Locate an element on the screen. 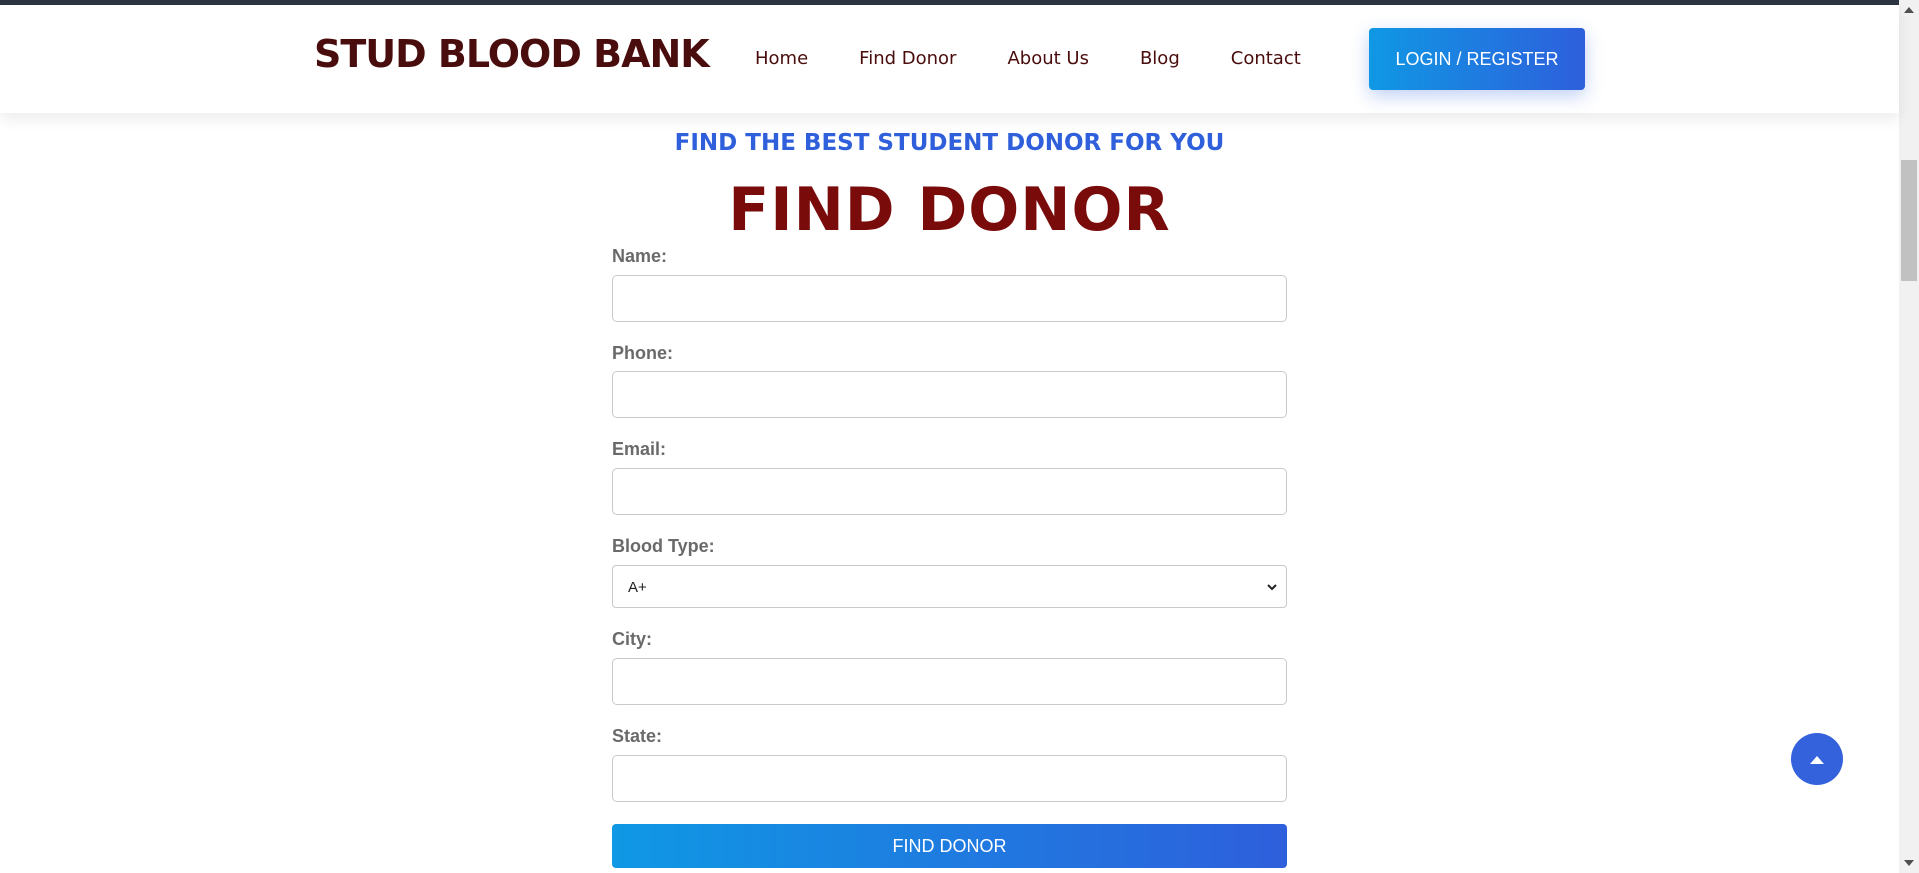 The height and width of the screenshot is (873, 1919). page-title: FIND DONOR is located at coordinates (949, 210).